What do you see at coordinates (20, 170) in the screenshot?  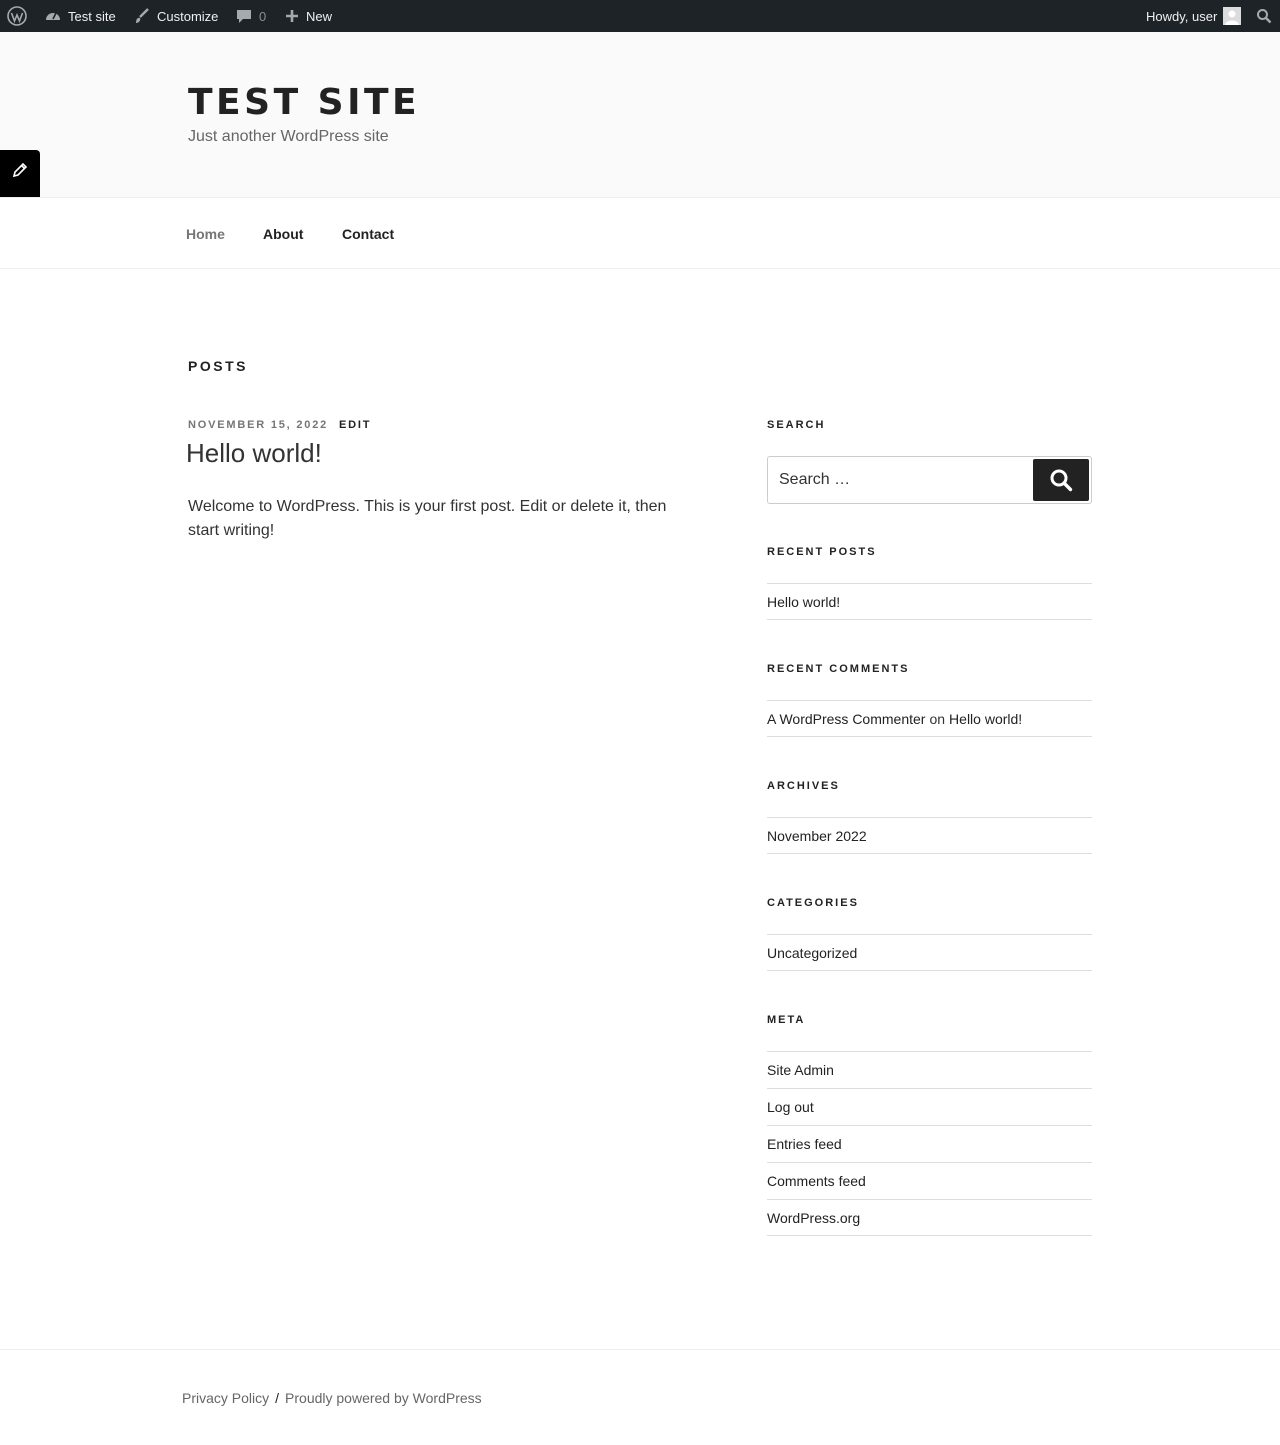 I see `edit-pencil-icon` at bounding box center [20, 170].